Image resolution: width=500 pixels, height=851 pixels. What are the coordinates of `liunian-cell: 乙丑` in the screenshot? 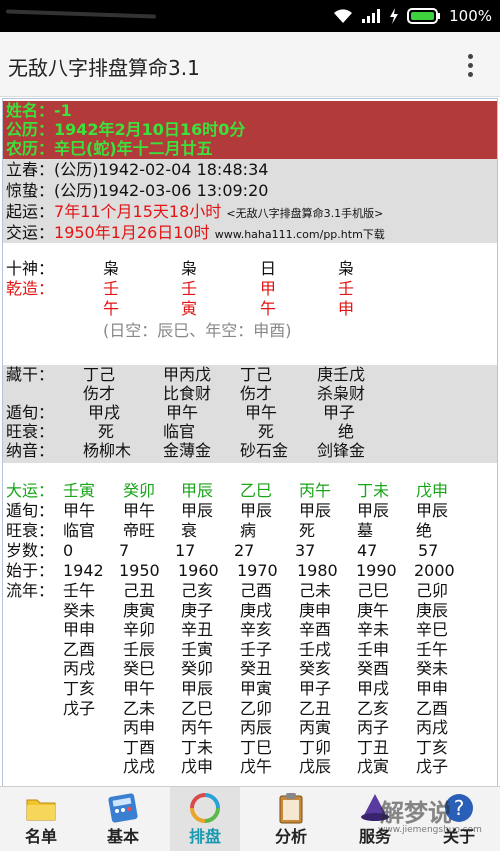 It's located at (315, 708).